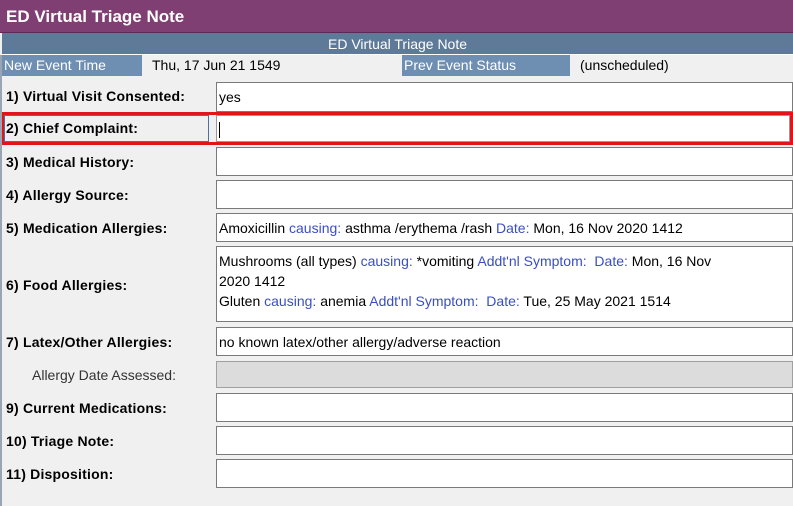  What do you see at coordinates (504, 194) in the screenshot?
I see `allergy-source-field` at bounding box center [504, 194].